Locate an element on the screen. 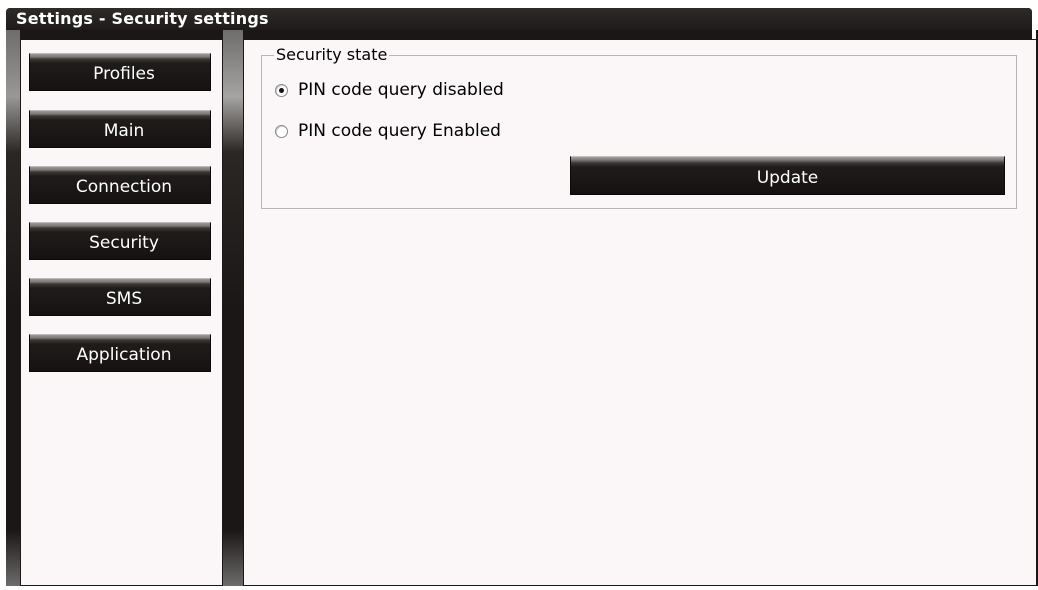  window-title: Settings - Security settings is located at coordinates (142, 18).